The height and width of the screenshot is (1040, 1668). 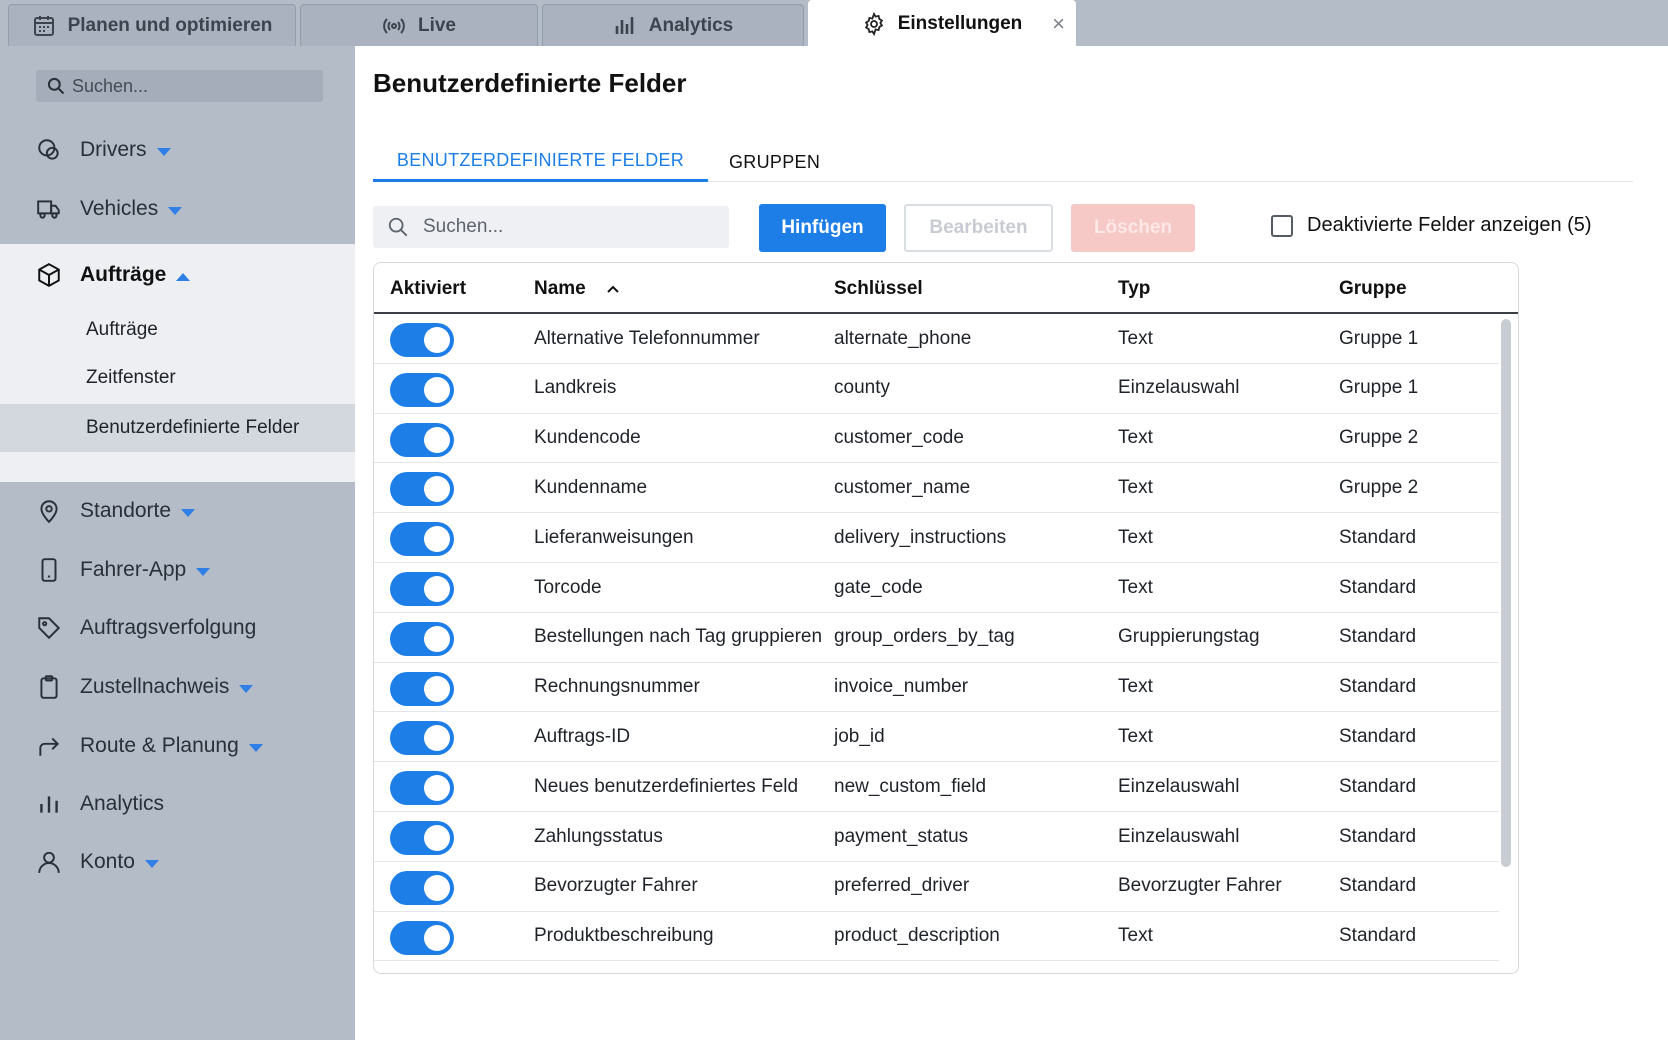 What do you see at coordinates (1058, 24) in the screenshot?
I see `close-tab-icon: ×` at bounding box center [1058, 24].